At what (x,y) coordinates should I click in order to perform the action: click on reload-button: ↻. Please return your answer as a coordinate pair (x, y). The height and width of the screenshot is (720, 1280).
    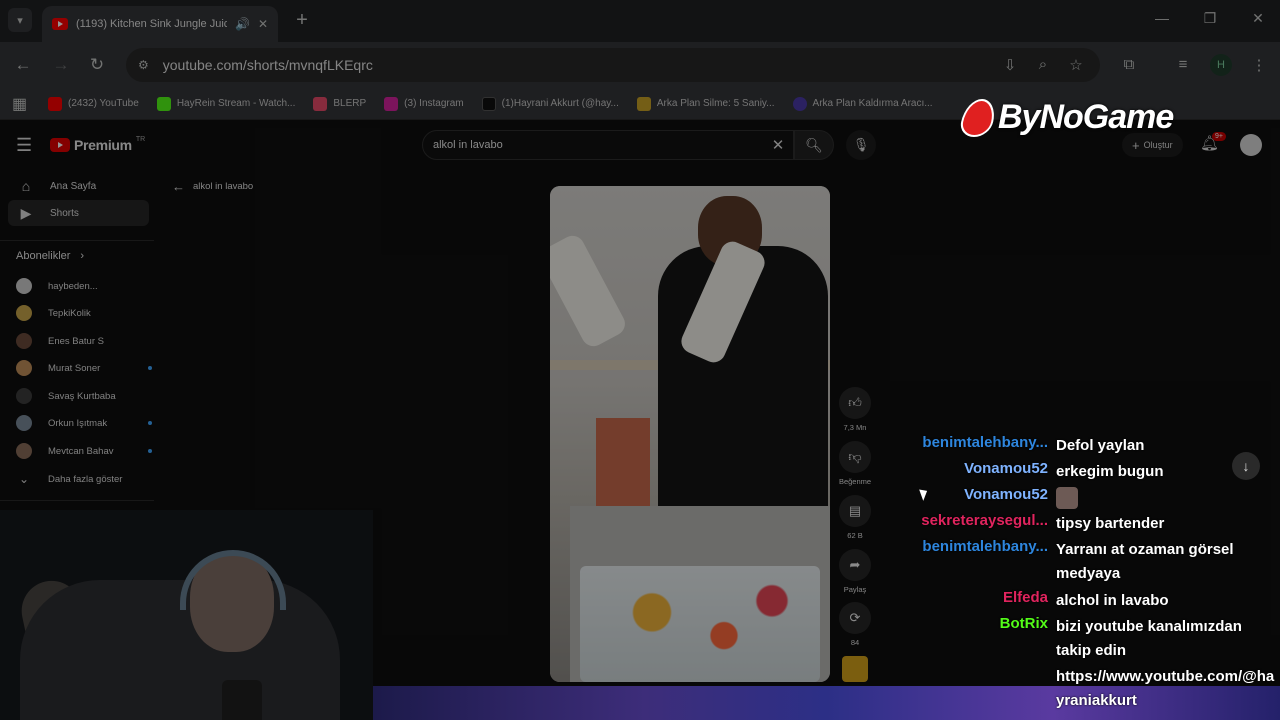
    Looking at the image, I should click on (97, 65).